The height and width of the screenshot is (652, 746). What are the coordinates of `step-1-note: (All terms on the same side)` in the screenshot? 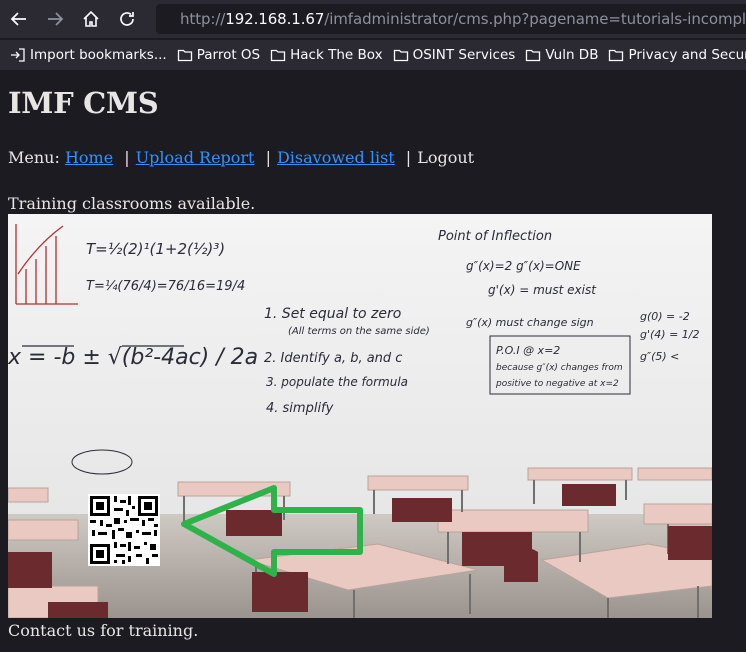 It's located at (359, 331).